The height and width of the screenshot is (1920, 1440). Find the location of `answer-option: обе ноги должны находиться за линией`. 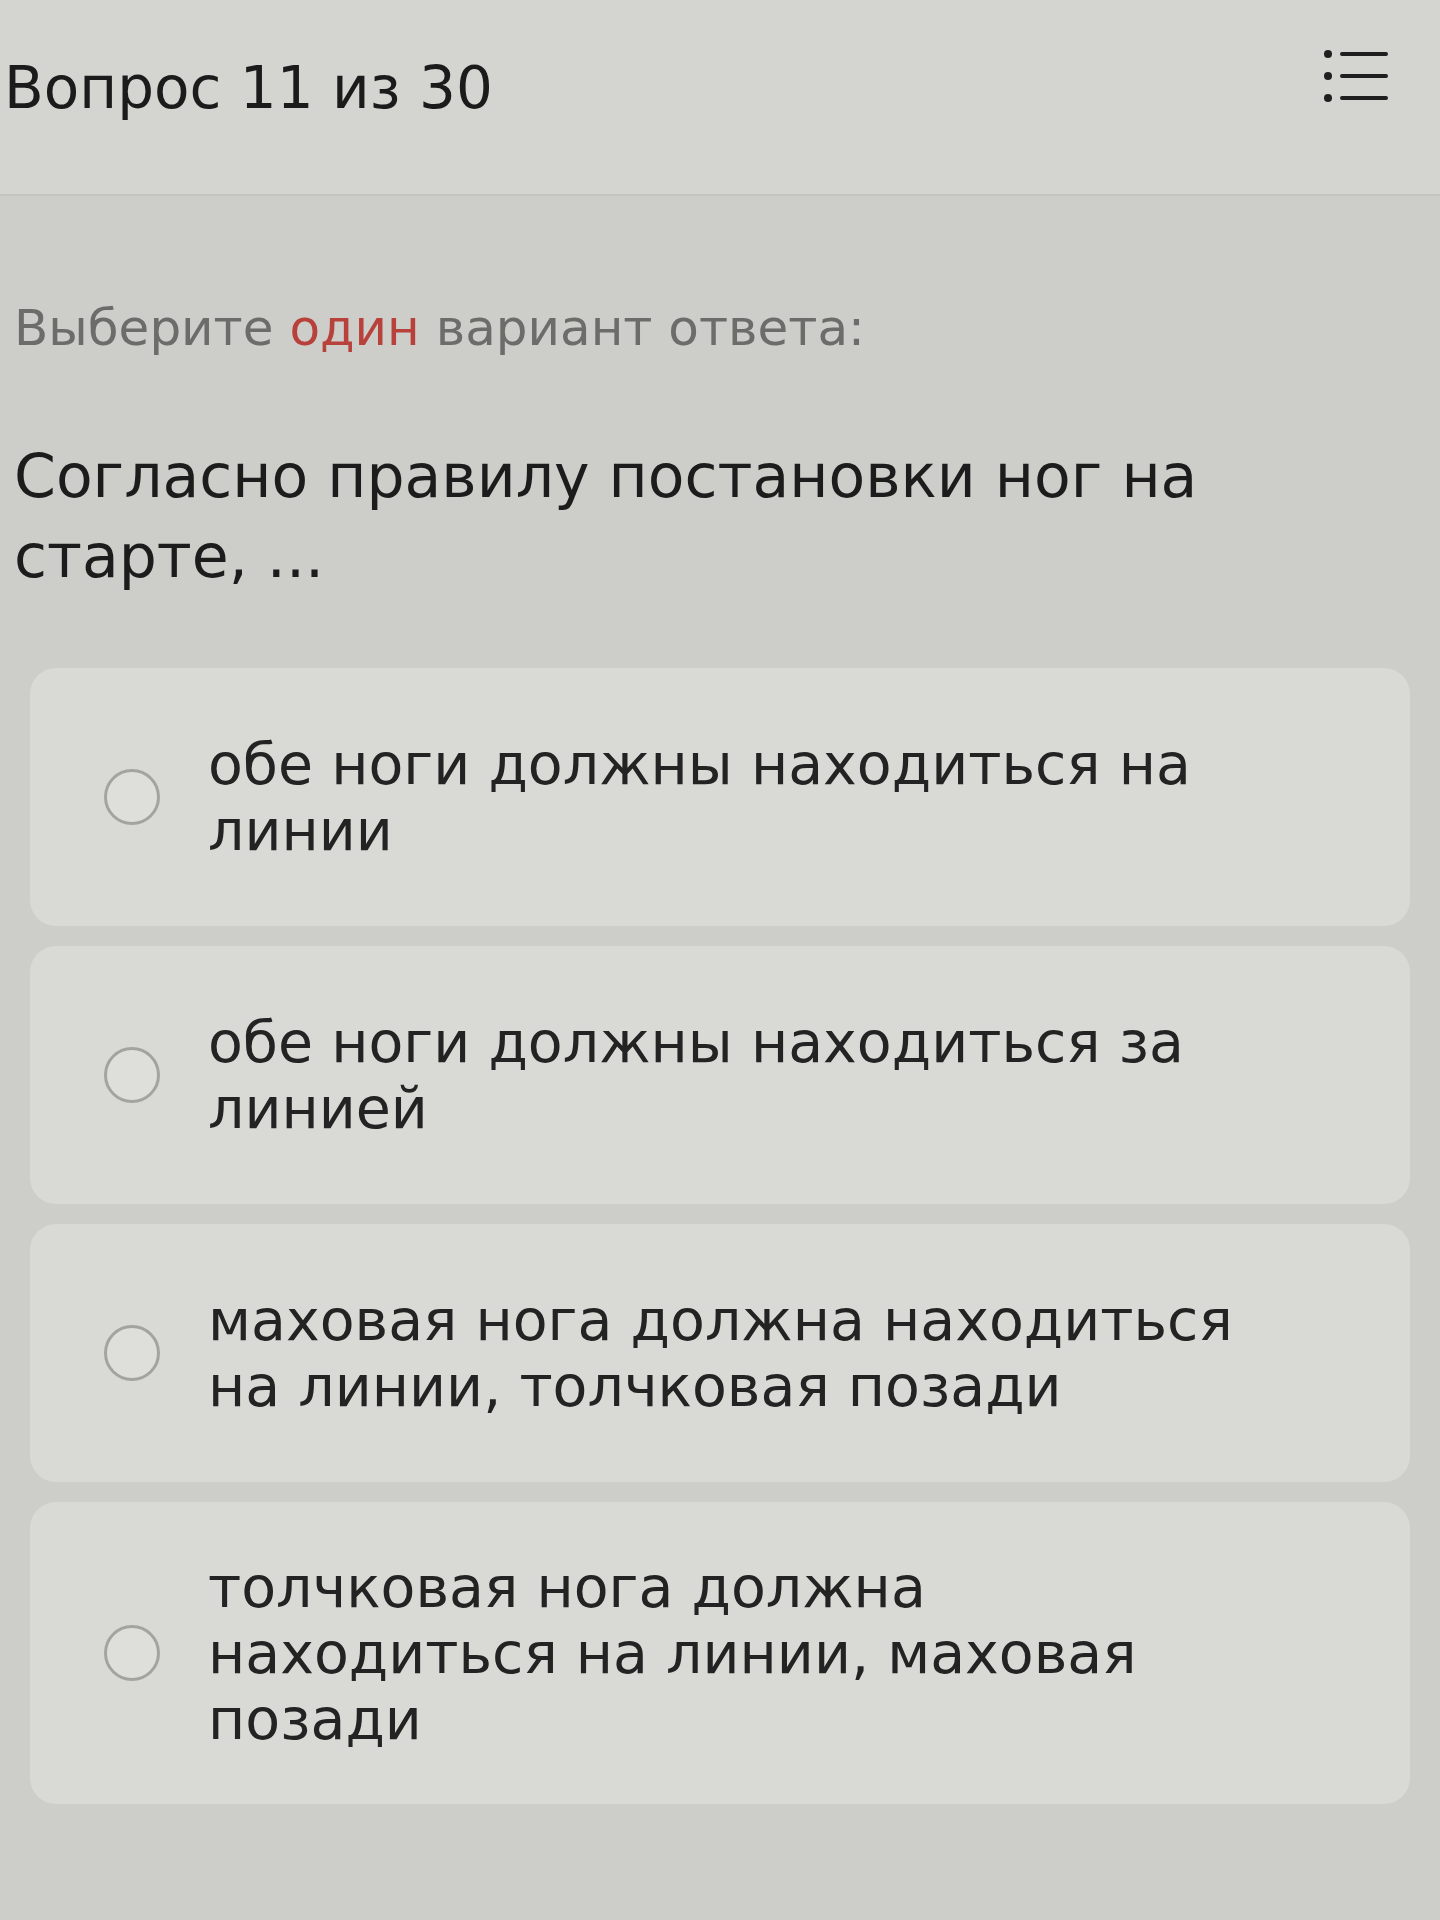

answer-option: обе ноги должны находиться за линией is located at coordinates (720, 1075).